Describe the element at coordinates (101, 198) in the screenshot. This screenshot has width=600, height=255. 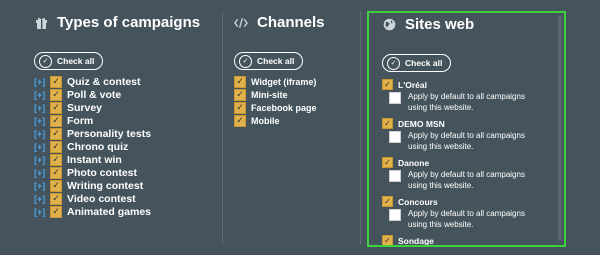
I see `campaign-type-label: Video contest` at that location.